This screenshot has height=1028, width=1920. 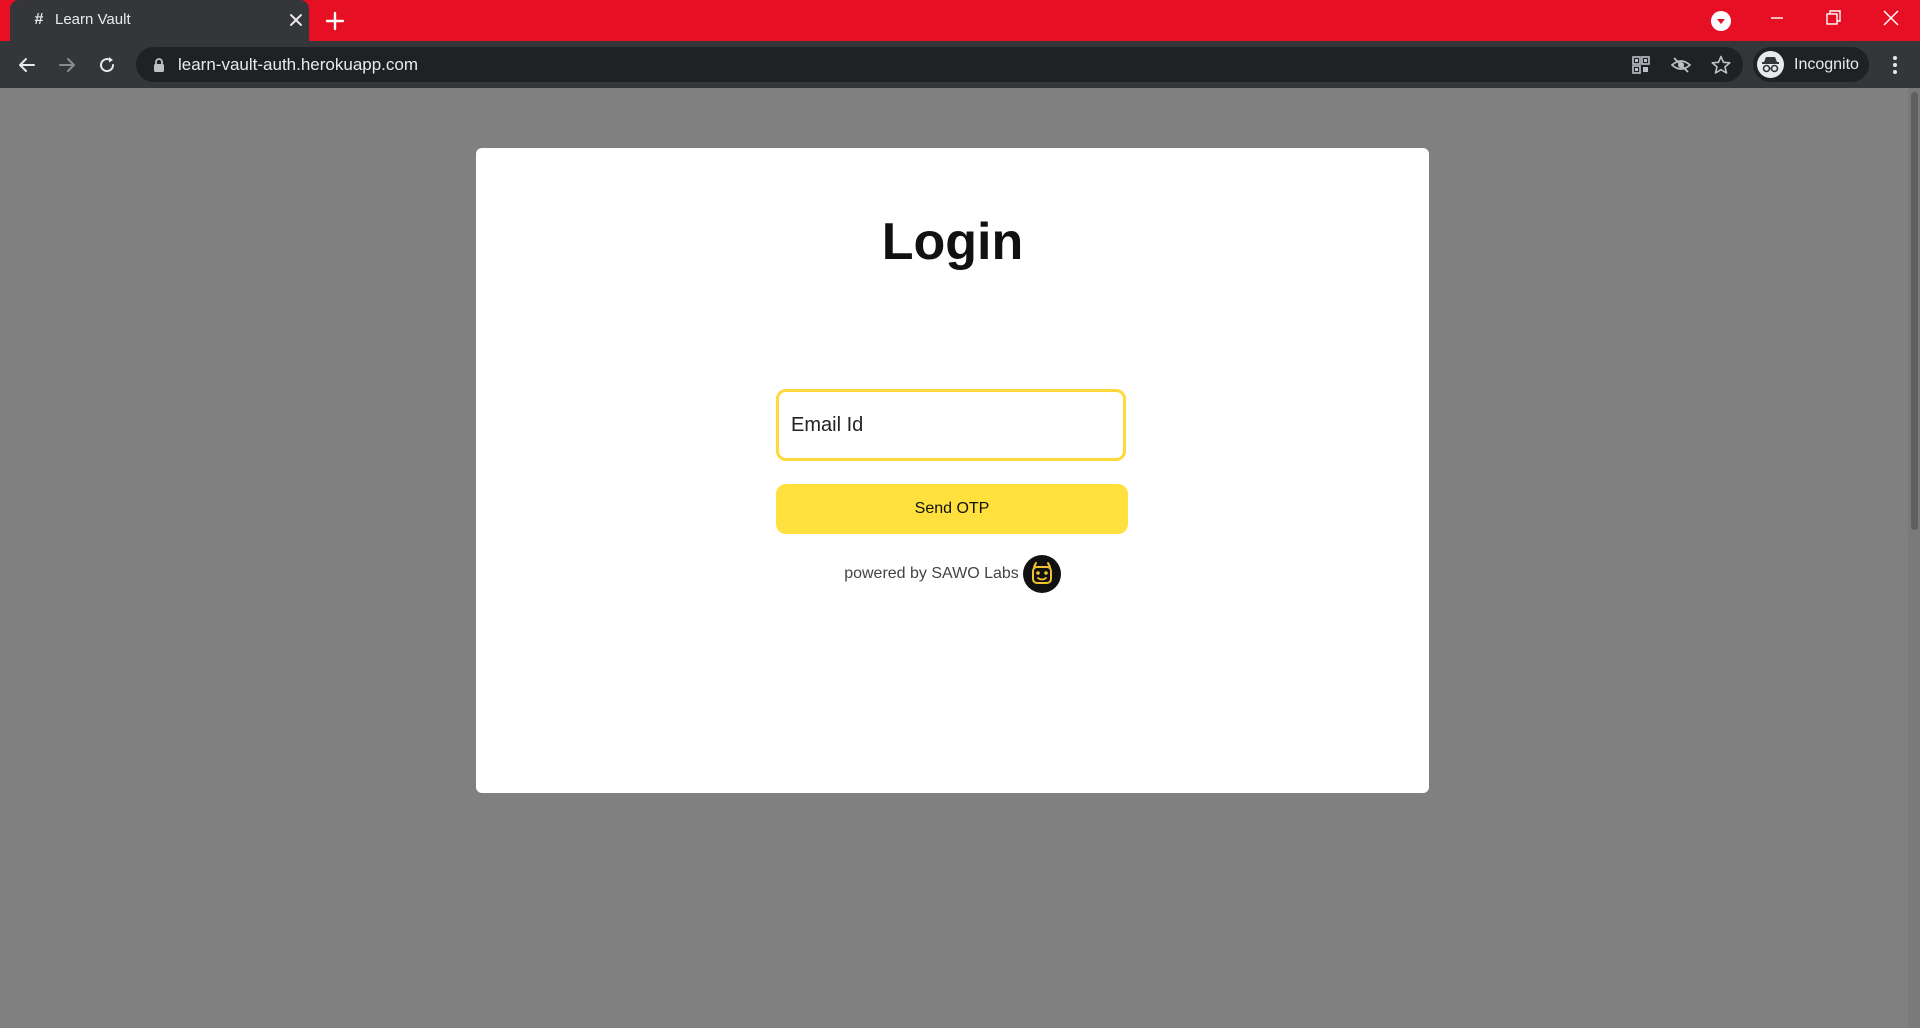 I want to click on browser-toolbar: learn-vault-auth.herokuapp.com Incognito, so click(x=960, y=64).